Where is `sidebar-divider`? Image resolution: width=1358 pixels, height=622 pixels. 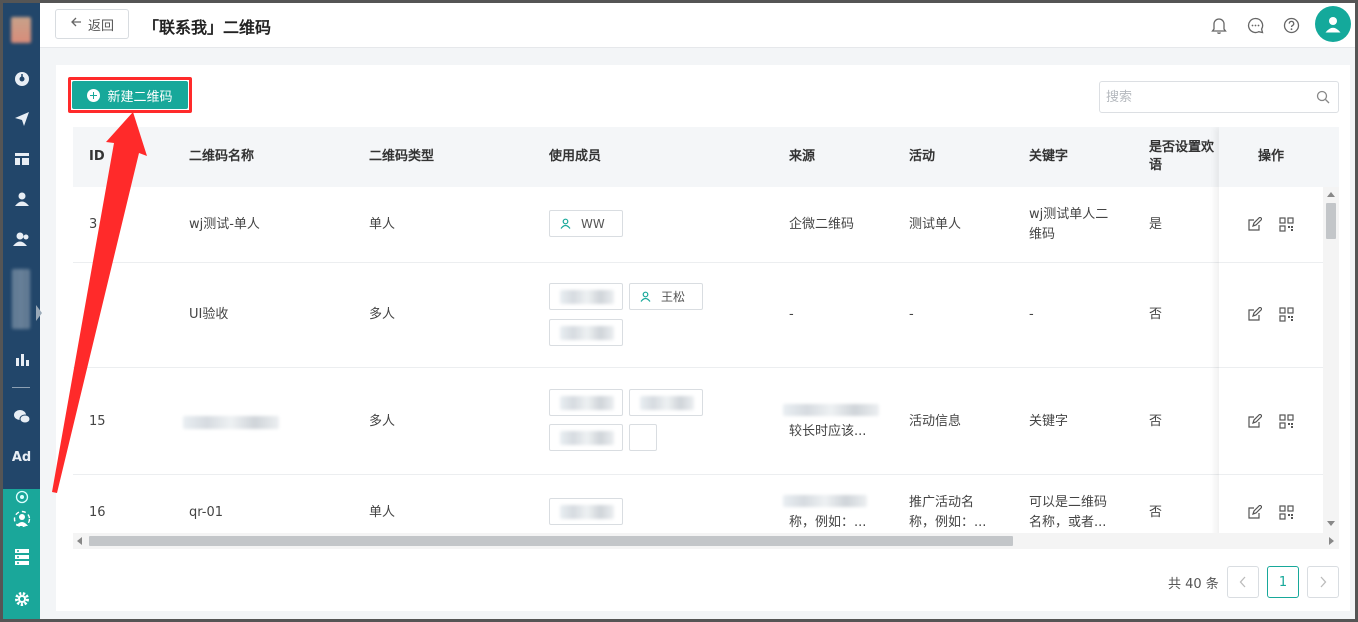 sidebar-divider is located at coordinates (21, 387).